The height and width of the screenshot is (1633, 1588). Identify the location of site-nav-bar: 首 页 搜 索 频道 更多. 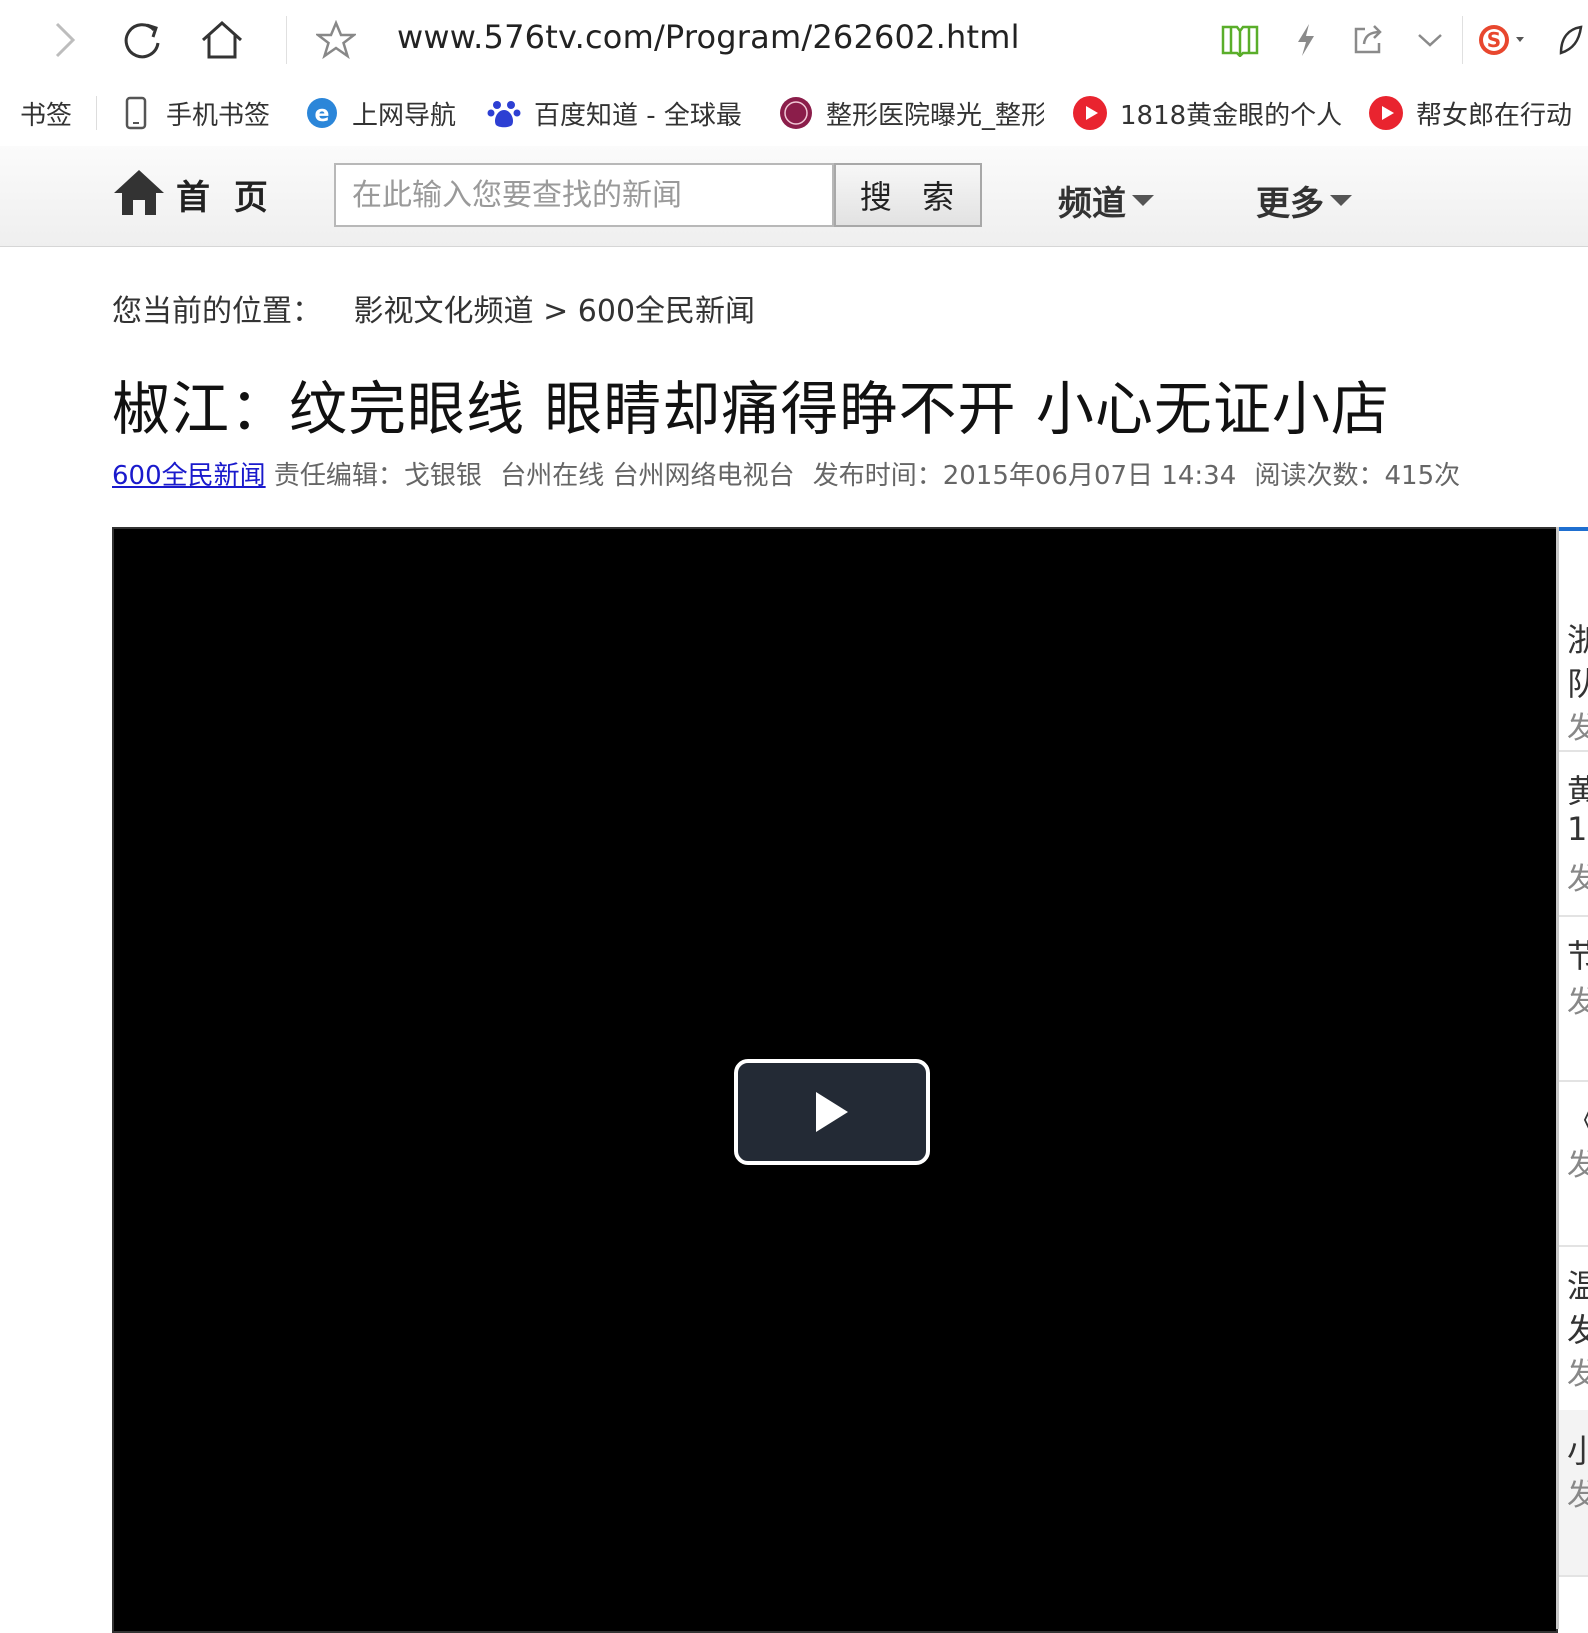
(794, 196).